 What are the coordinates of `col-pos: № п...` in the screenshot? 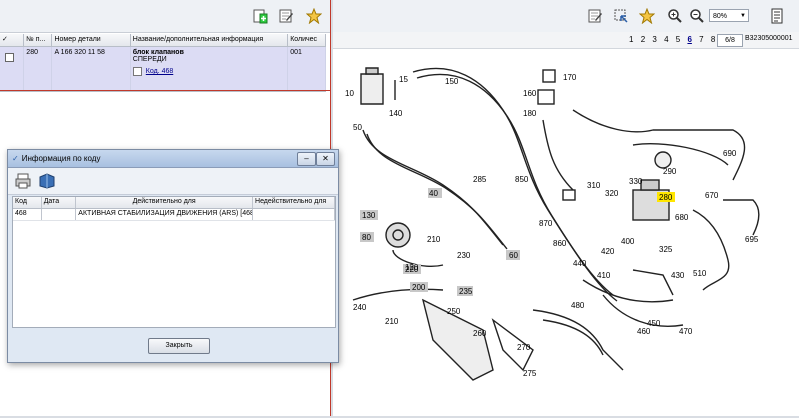 It's located at (38, 40).